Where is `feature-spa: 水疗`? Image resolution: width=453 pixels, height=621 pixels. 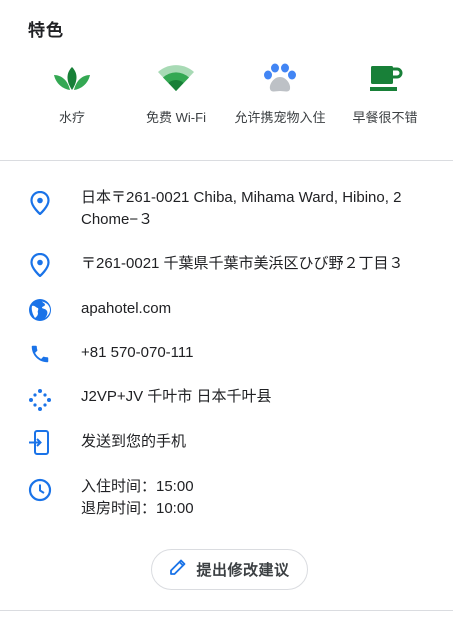 feature-spa: 水疗 is located at coordinates (72, 93).